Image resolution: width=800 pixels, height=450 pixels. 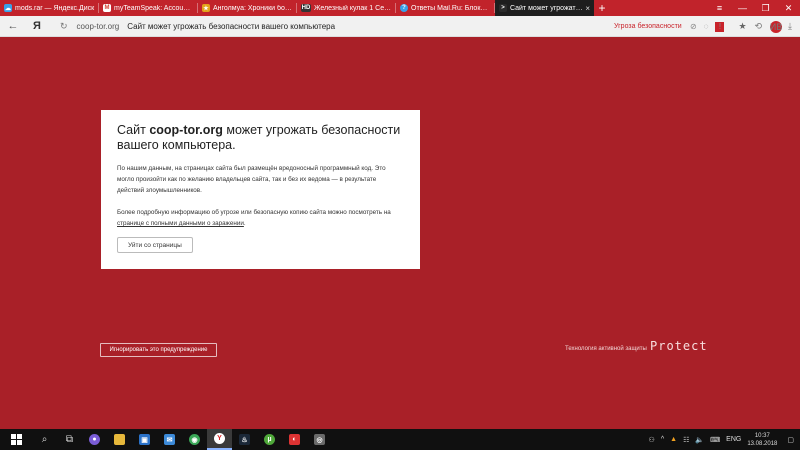 I want to click on profile-avatar: ИВ, so click(x=776, y=26).